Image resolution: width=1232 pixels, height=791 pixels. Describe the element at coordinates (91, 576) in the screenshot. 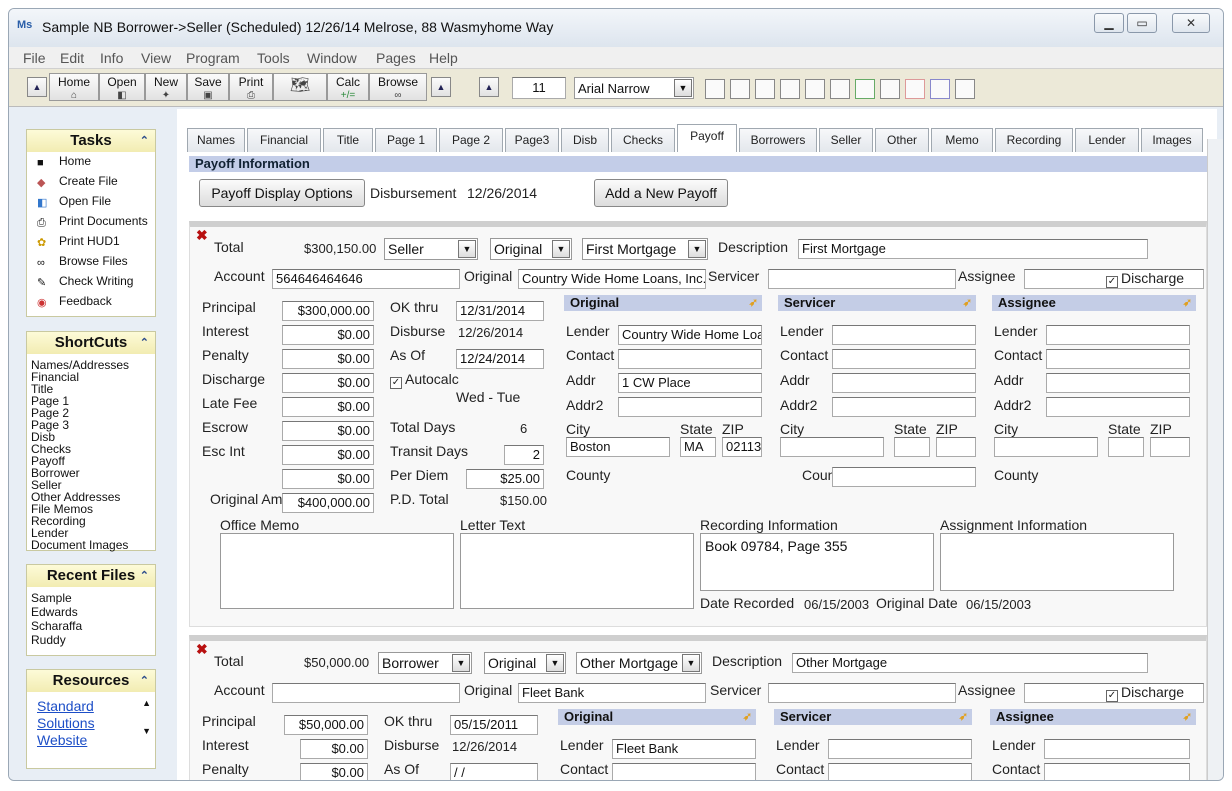

I see `recent-files-header: Recent Files ⌃` at that location.